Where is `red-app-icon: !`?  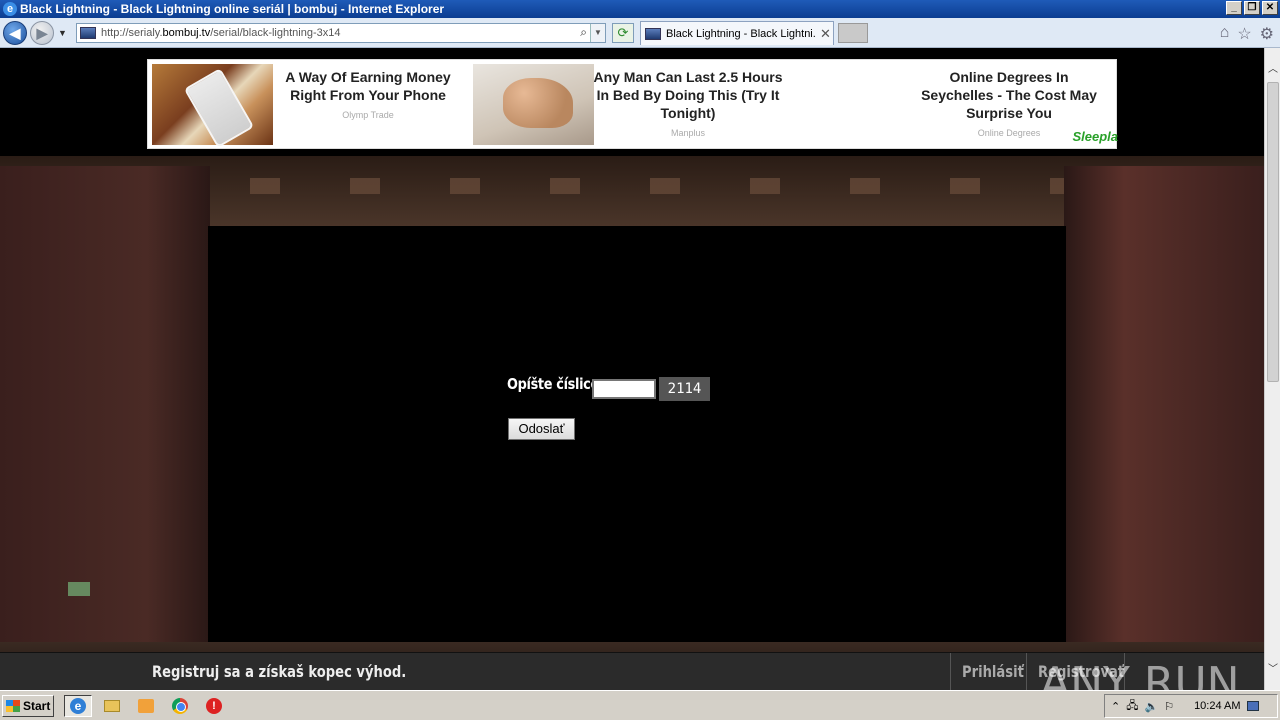 red-app-icon: ! is located at coordinates (214, 706).